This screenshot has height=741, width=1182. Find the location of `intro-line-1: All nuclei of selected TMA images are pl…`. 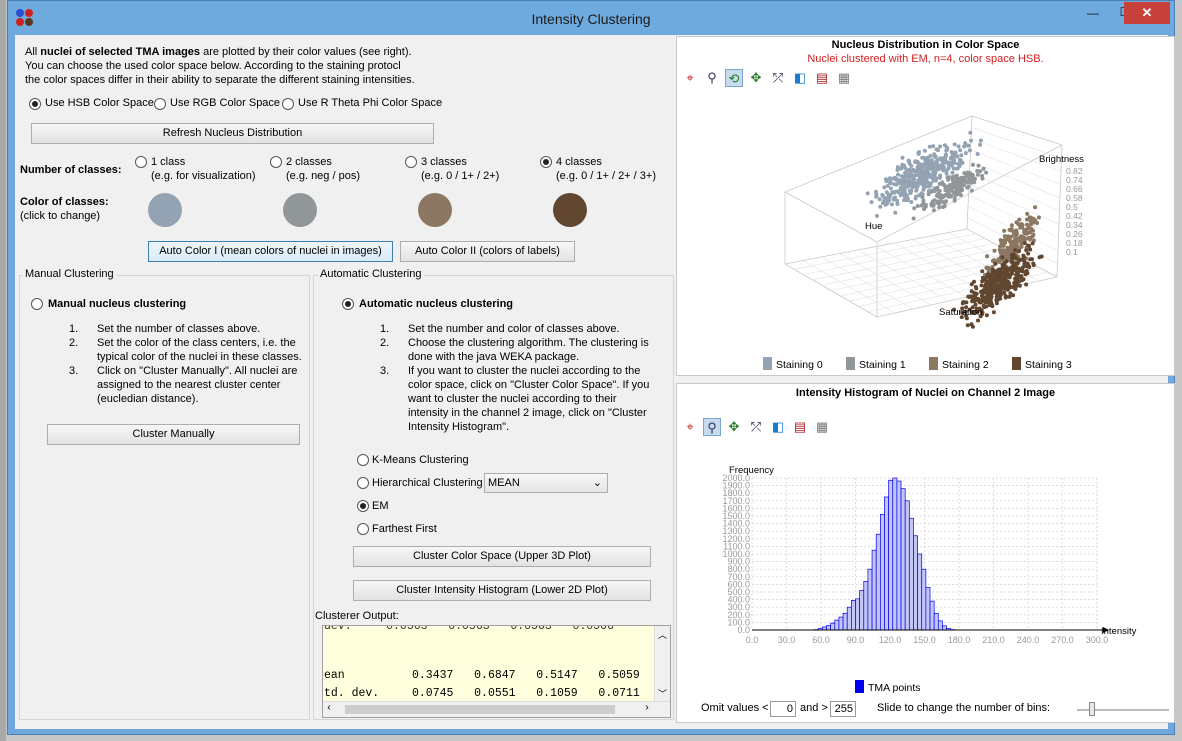

intro-line-1: All nuclei of selected TMA images are pl… is located at coordinates (218, 52).